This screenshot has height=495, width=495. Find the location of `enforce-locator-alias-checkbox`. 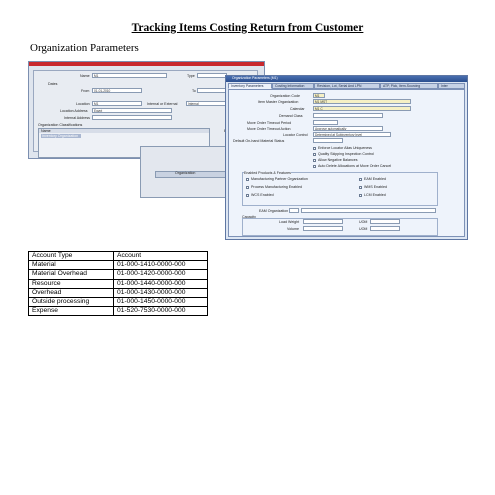

enforce-locator-alias-checkbox is located at coordinates (314, 148).